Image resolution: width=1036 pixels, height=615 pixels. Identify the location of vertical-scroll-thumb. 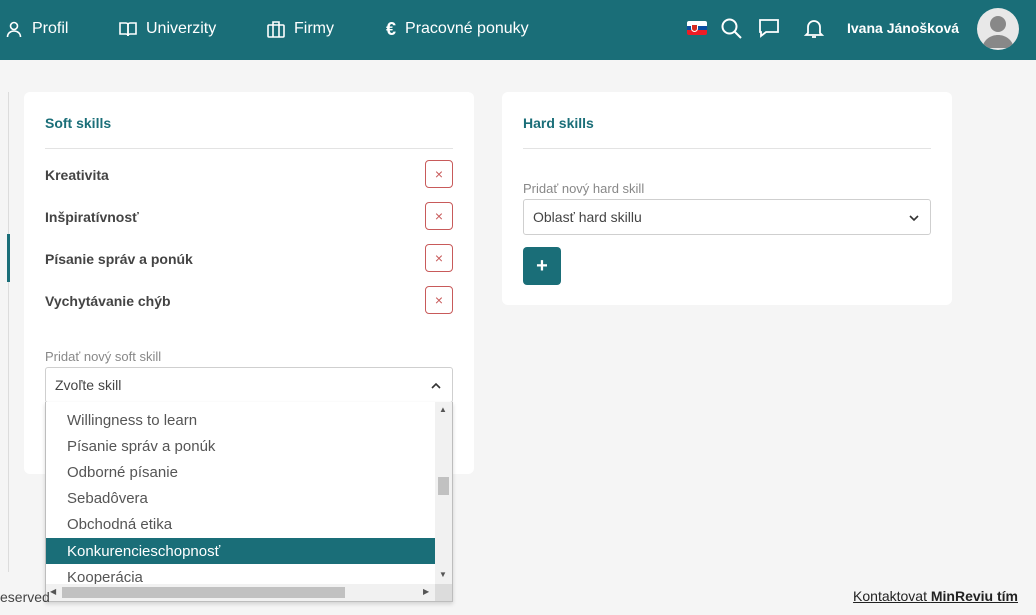
(443, 486).